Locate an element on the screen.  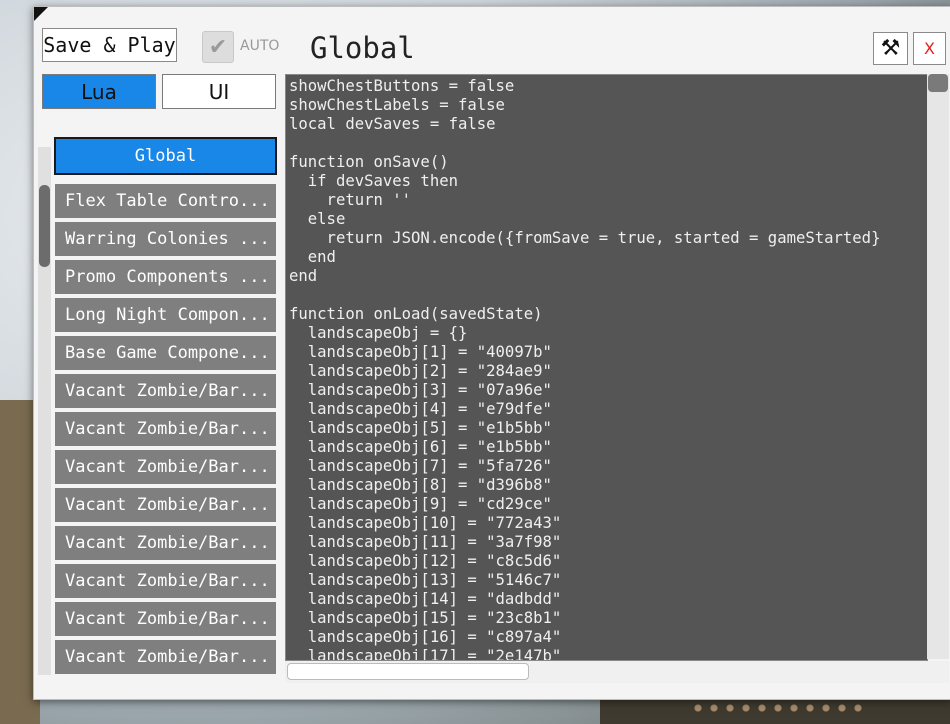
editor-vertical-scrollbar is located at coordinates (938, 366).